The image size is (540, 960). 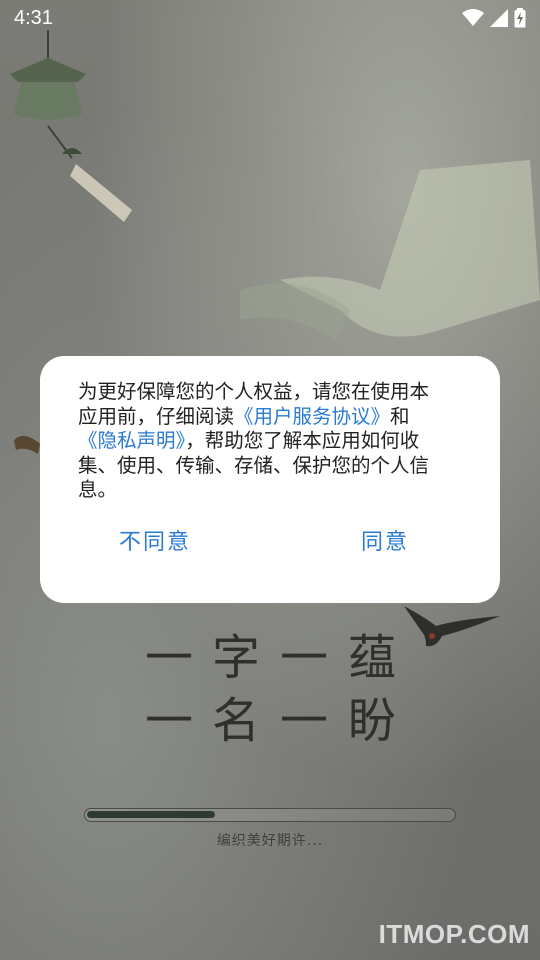 I want to click on privacy-text-connector: 和, so click(x=400, y=416).